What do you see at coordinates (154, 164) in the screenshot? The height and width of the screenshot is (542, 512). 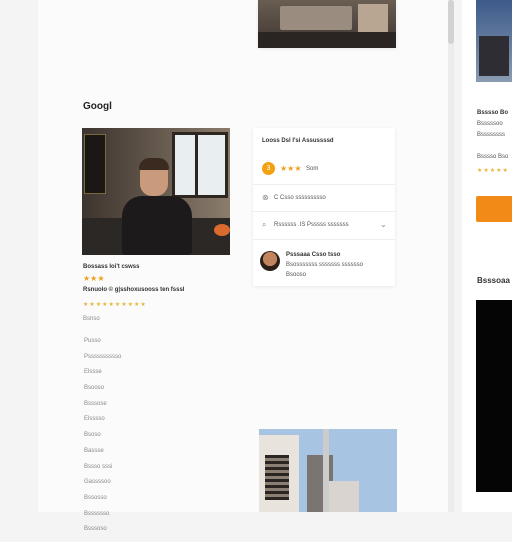 I see `photo-person-hair` at bounding box center [154, 164].